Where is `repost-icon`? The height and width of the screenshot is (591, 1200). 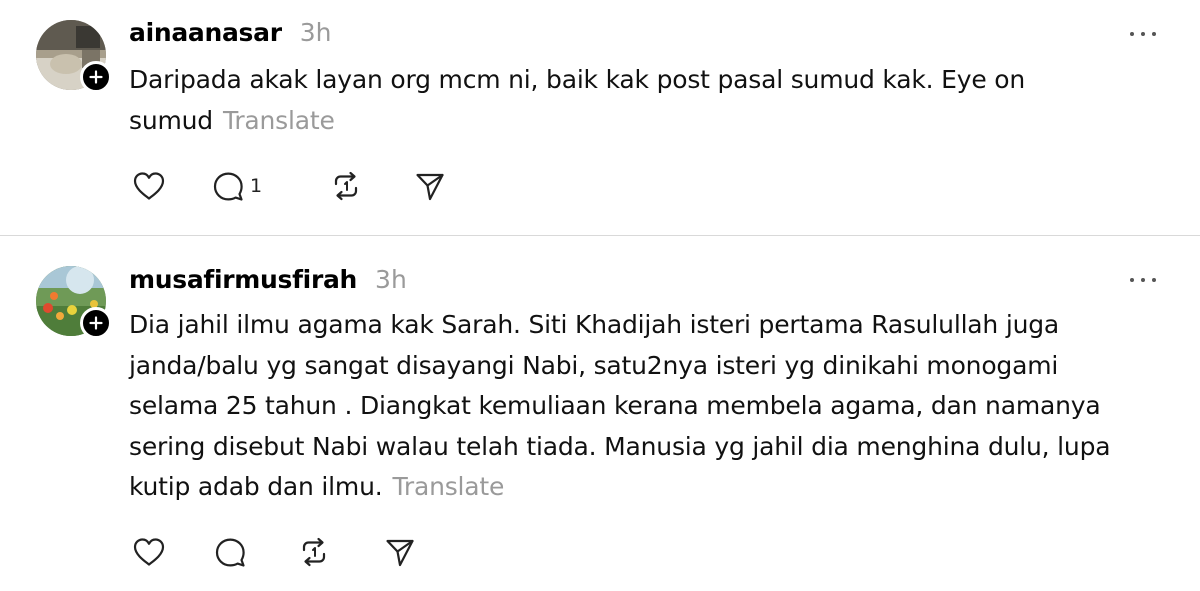
repost-icon is located at coordinates (314, 552).